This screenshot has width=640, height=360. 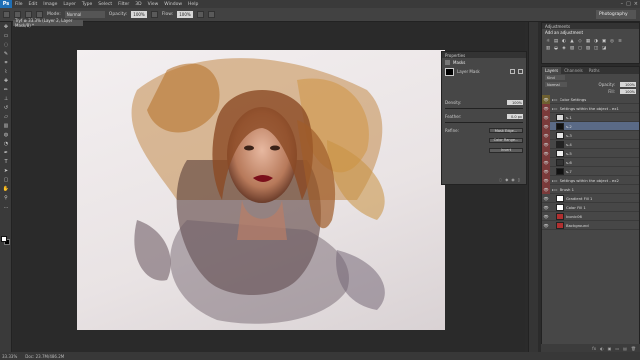 I want to click on adjustment-icon: ▤, so click(x=556, y=41).